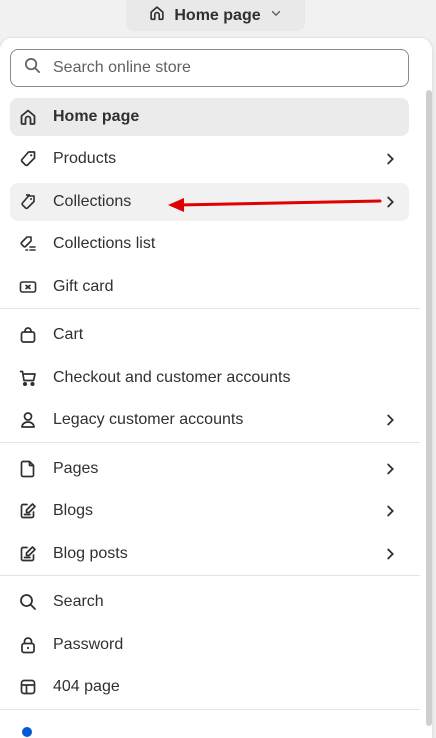 This screenshot has width=436, height=738. I want to click on person-icon, so click(28, 420).